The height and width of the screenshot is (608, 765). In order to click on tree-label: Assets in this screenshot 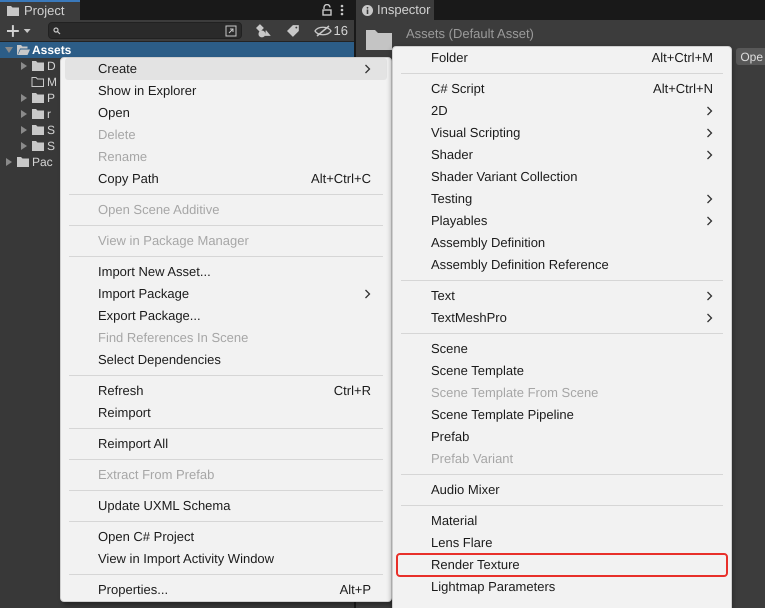, I will do `click(52, 50)`.